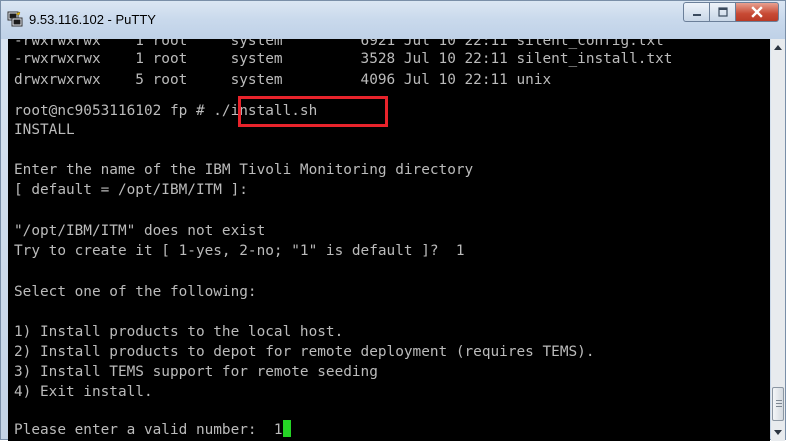 The height and width of the screenshot is (441, 786). I want to click on terminal-prompt: Please enter a valid number: 1, so click(148, 430).